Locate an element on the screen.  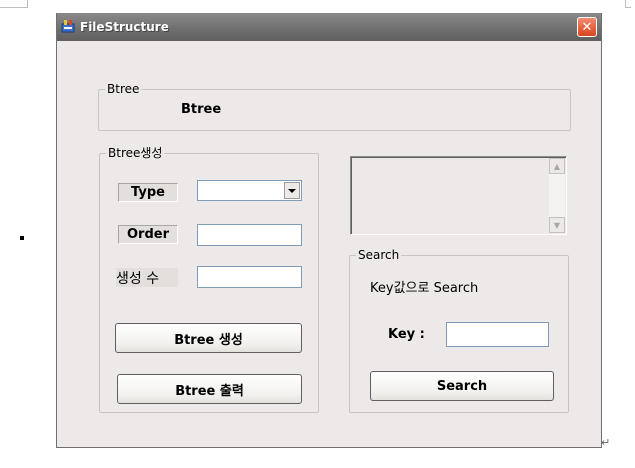
count-input is located at coordinates (249, 277).